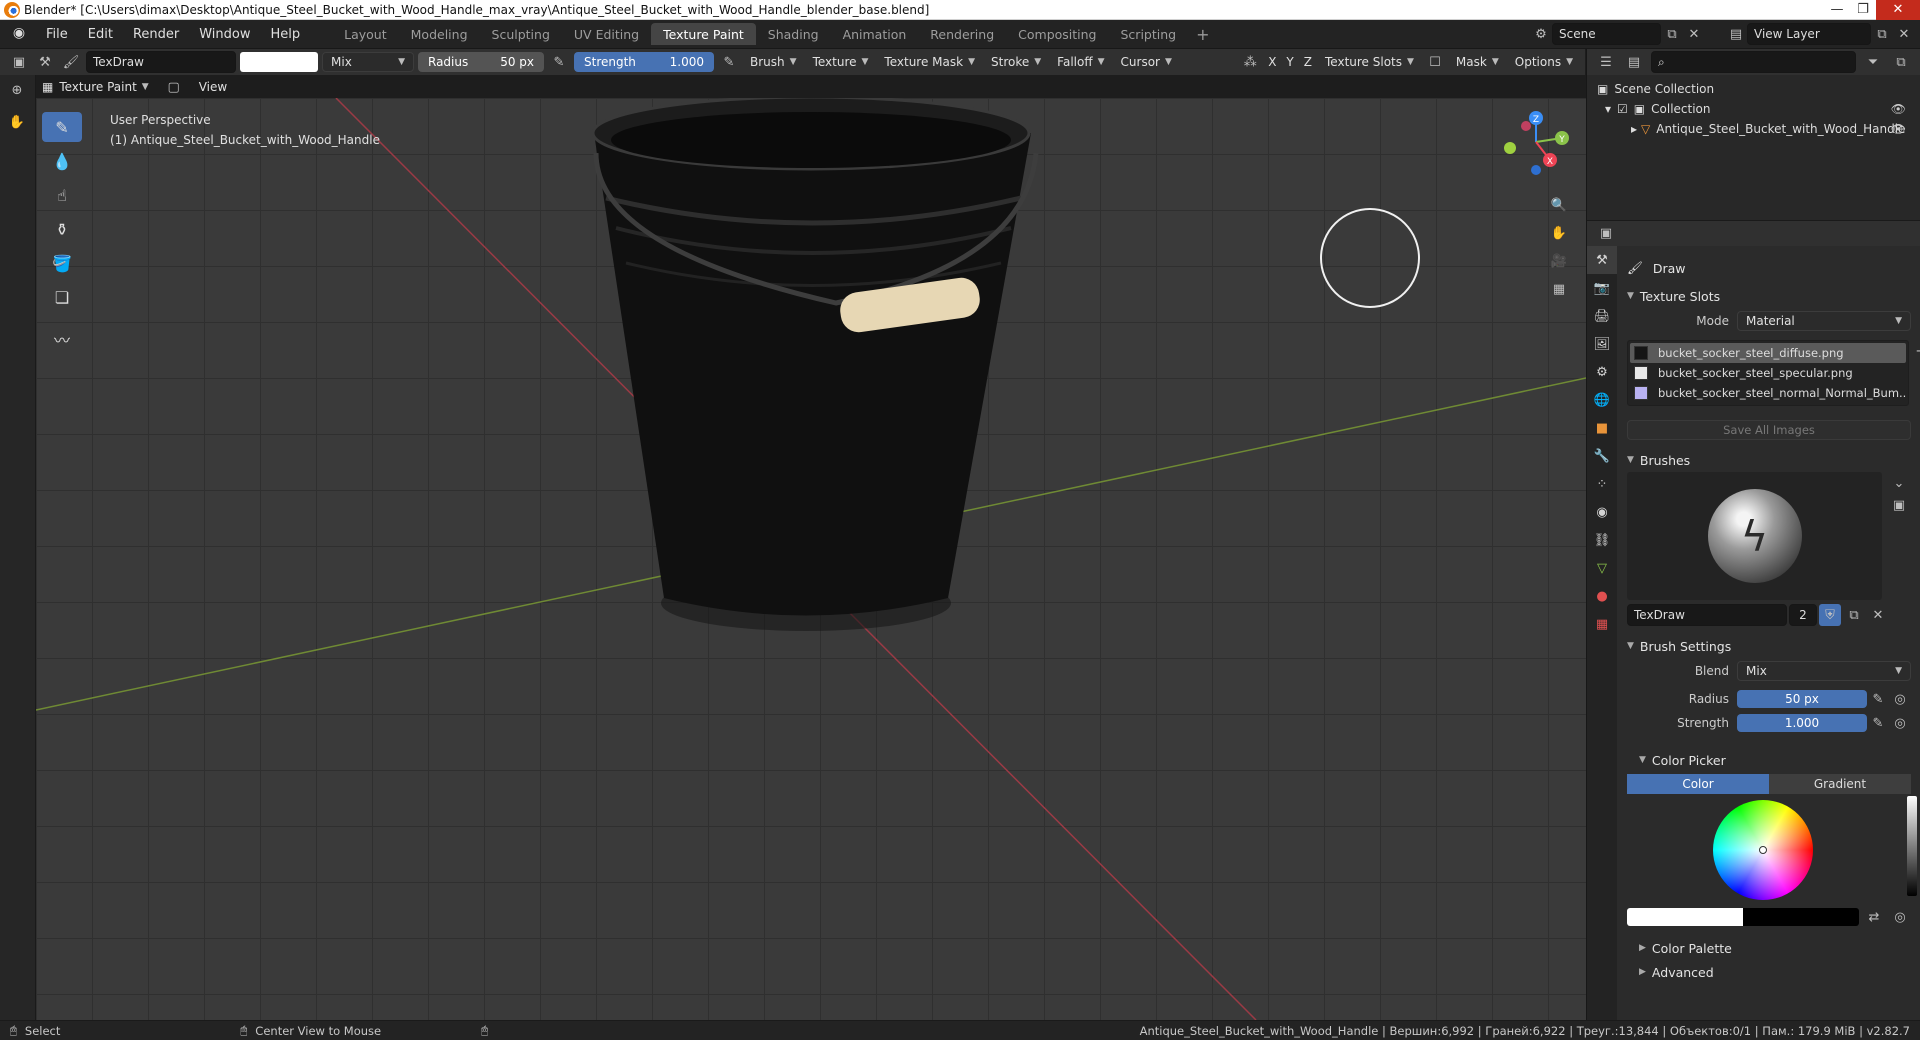 This screenshot has height=1040, width=1920. Describe the element at coordinates (1753, 109) in the screenshot. I see `outliner-row-collection: ▾ ☑ ▣ Collection 👁` at that location.